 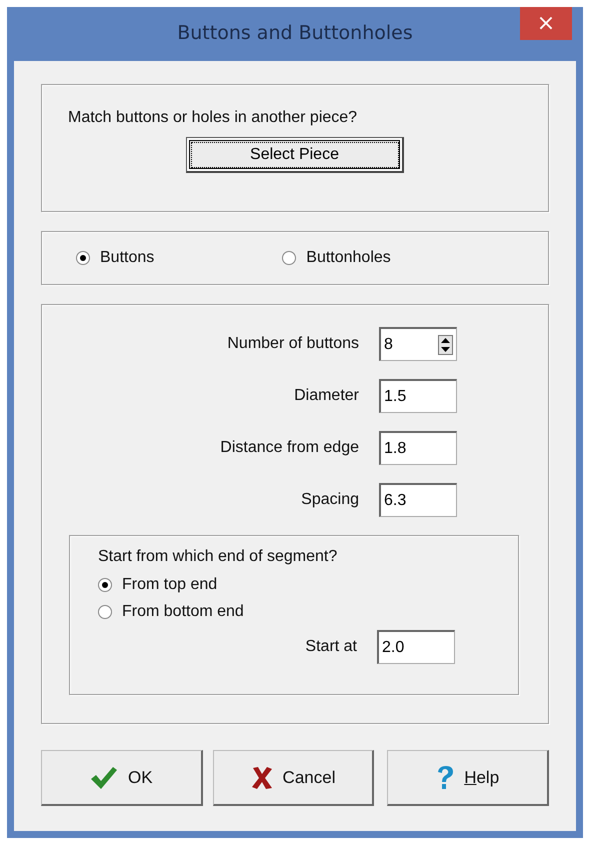 I want to click on input-field: 6.3, so click(x=418, y=500).